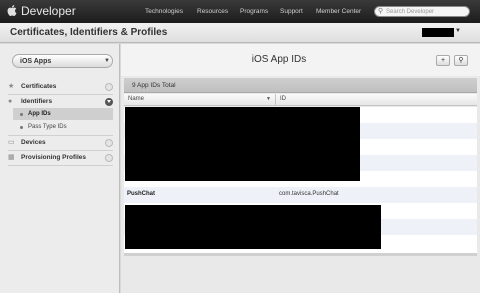 The width and height of the screenshot is (480, 293). Describe the element at coordinates (300, 254) in the screenshot. I see `table-footer` at that location.